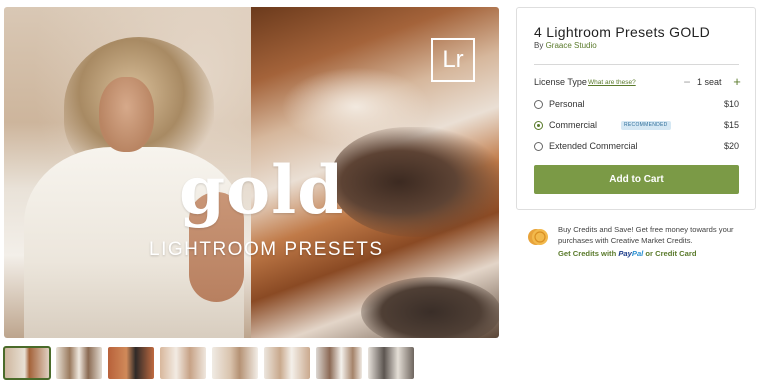 The image size is (768, 384). Describe the element at coordinates (636, 64) in the screenshot. I see `divider` at that location.